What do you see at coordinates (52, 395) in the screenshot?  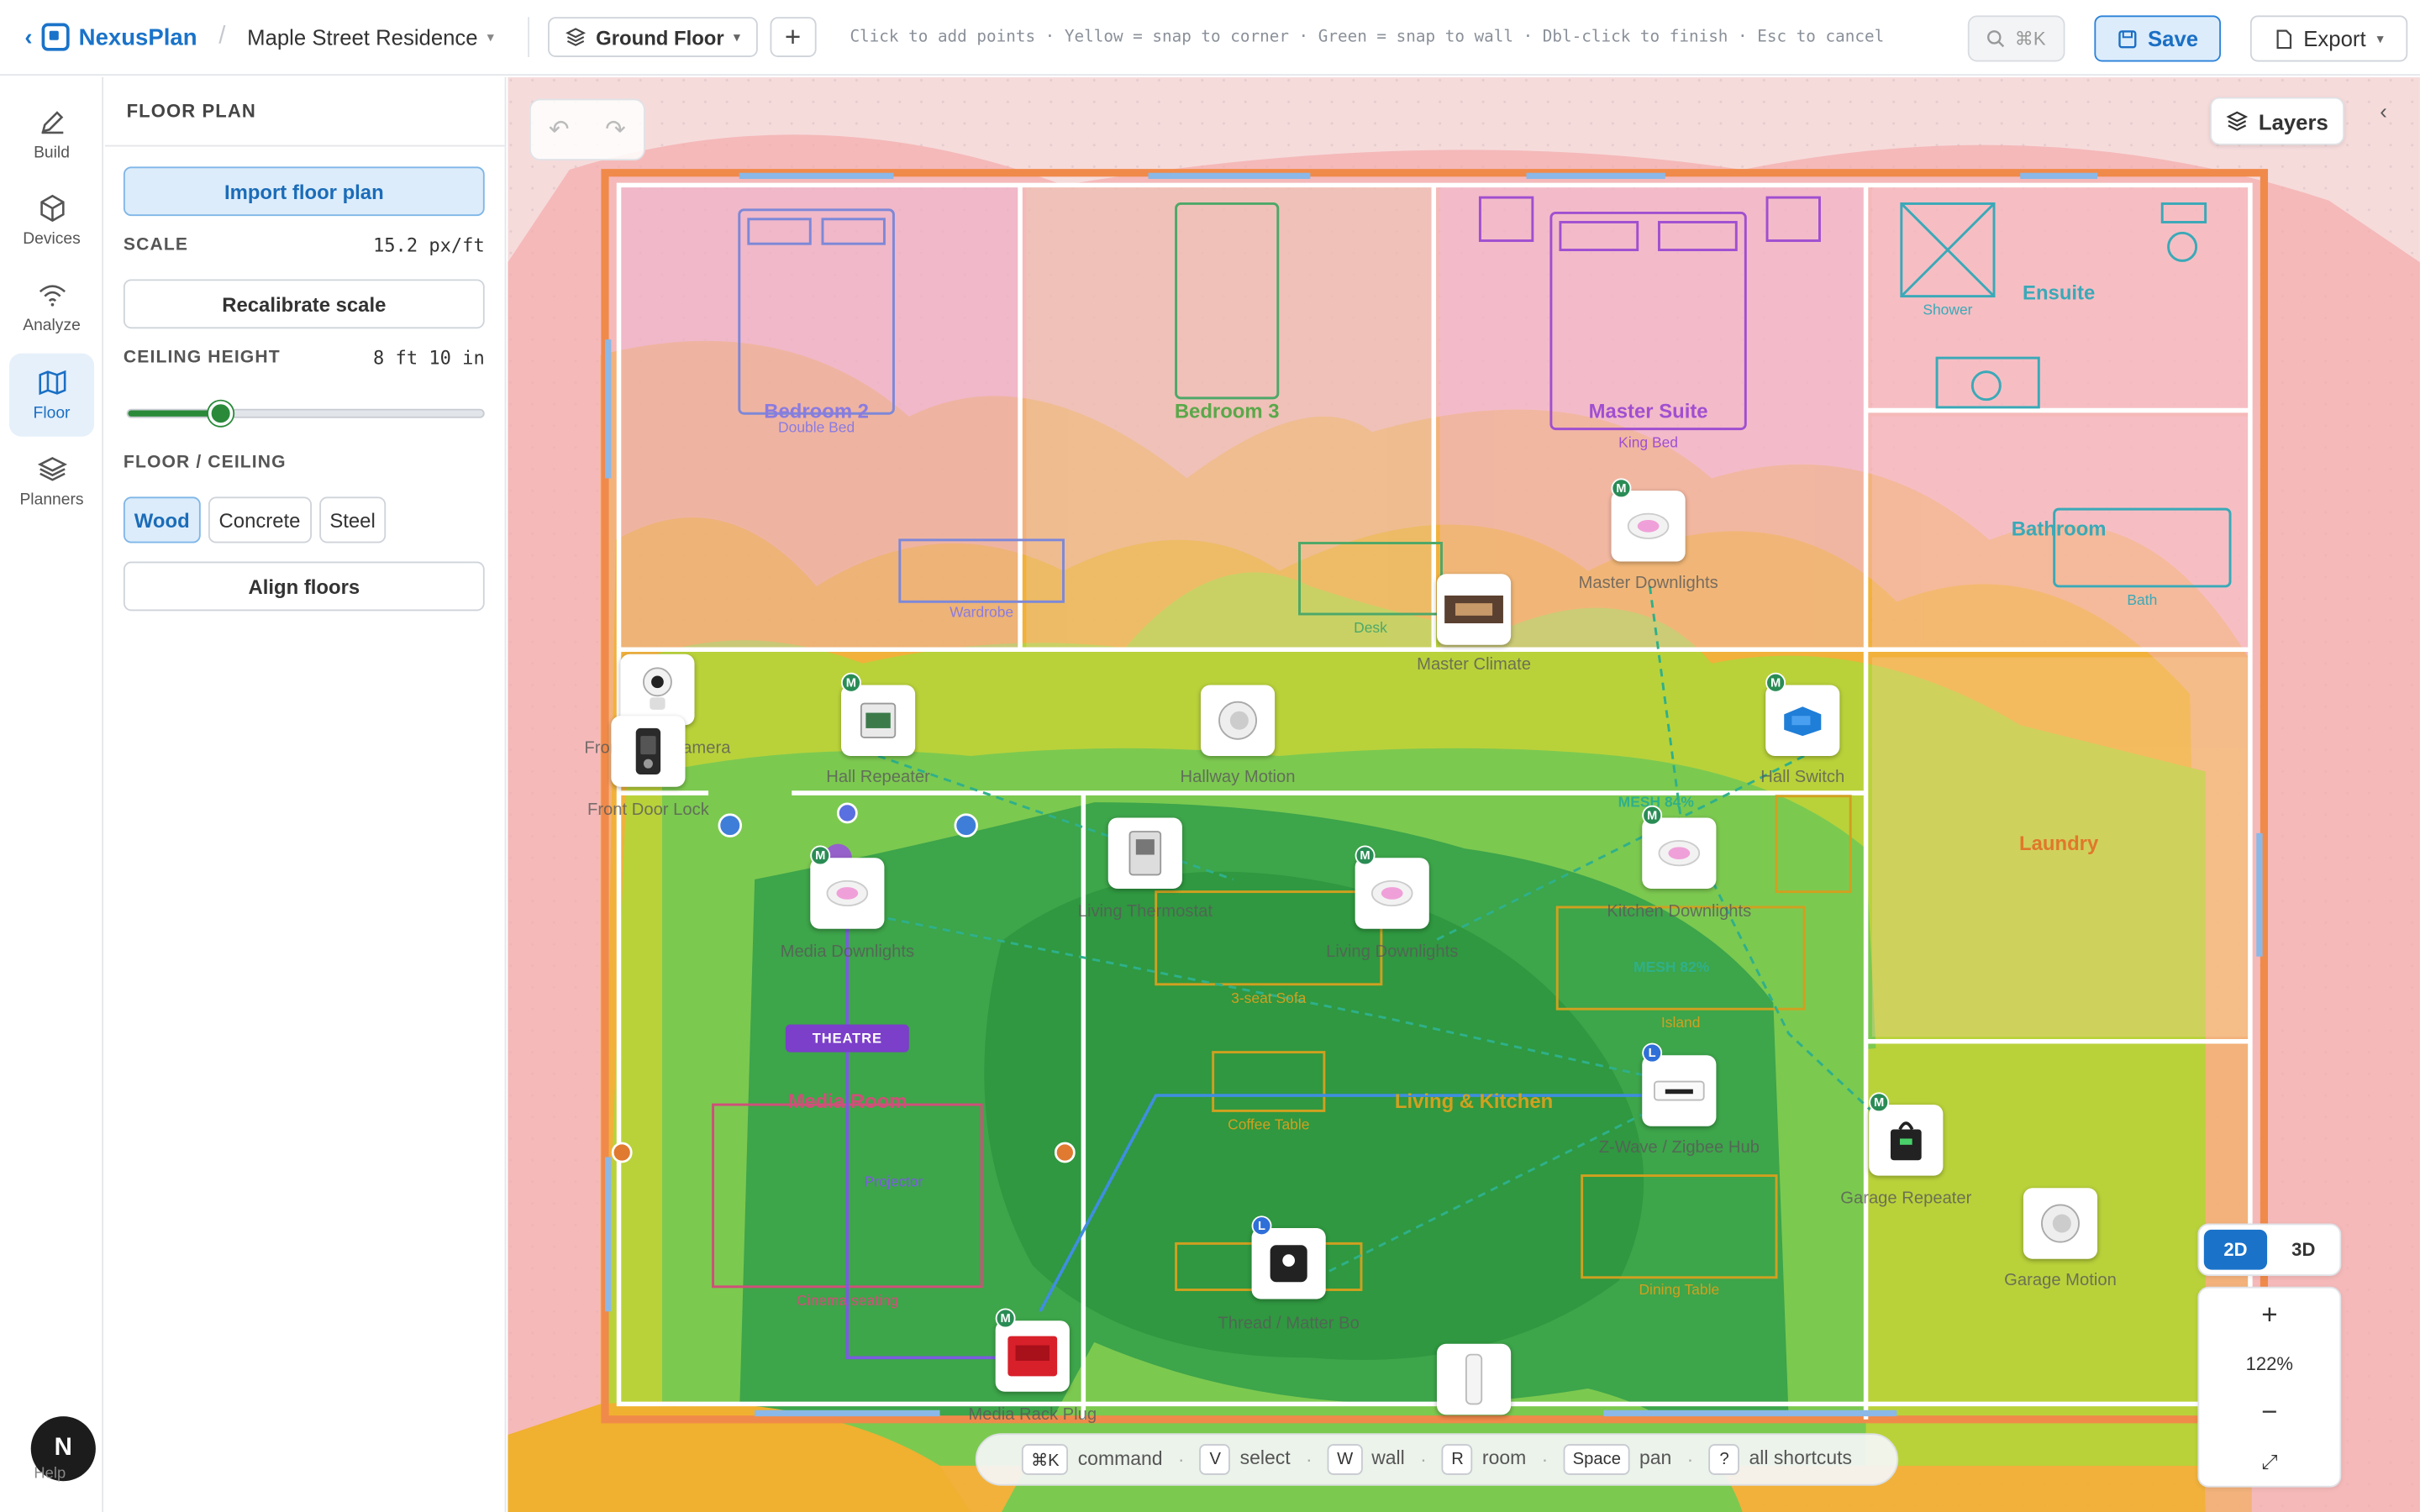 I see `nav-floor: Floor` at bounding box center [52, 395].